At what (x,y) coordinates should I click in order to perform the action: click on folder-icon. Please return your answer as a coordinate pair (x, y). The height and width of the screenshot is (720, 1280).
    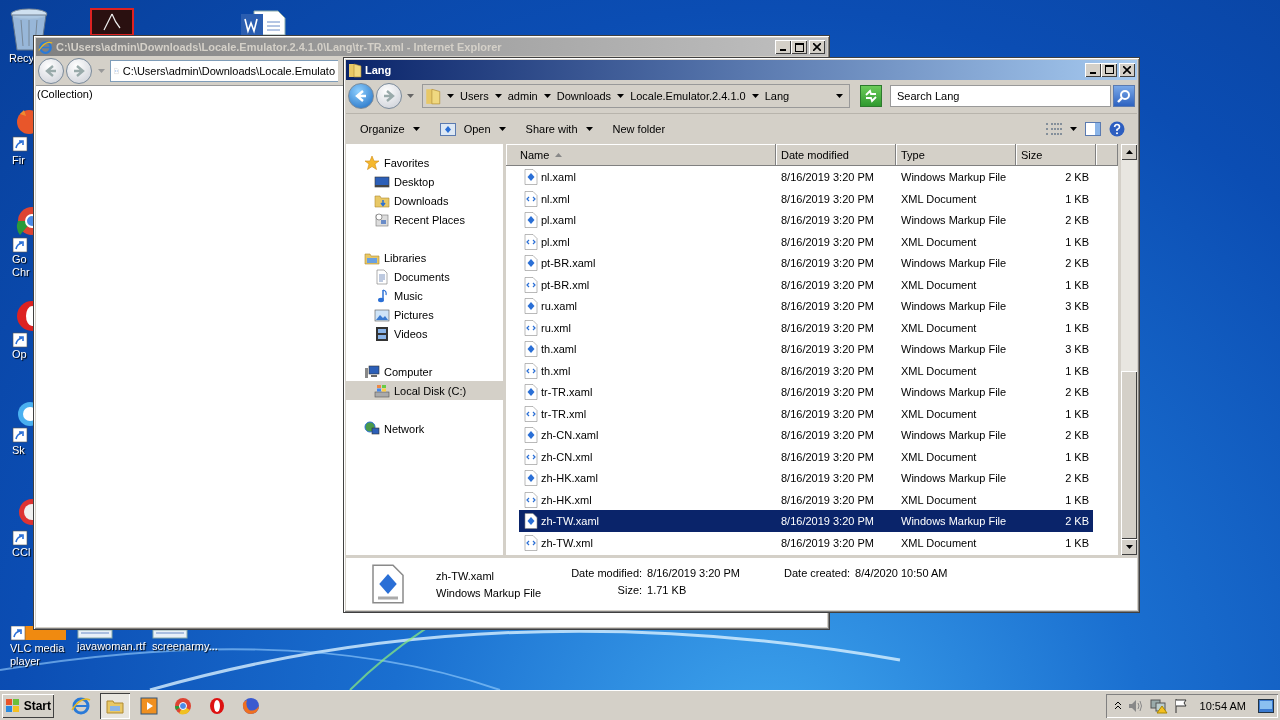
    Looking at the image, I should click on (355, 69).